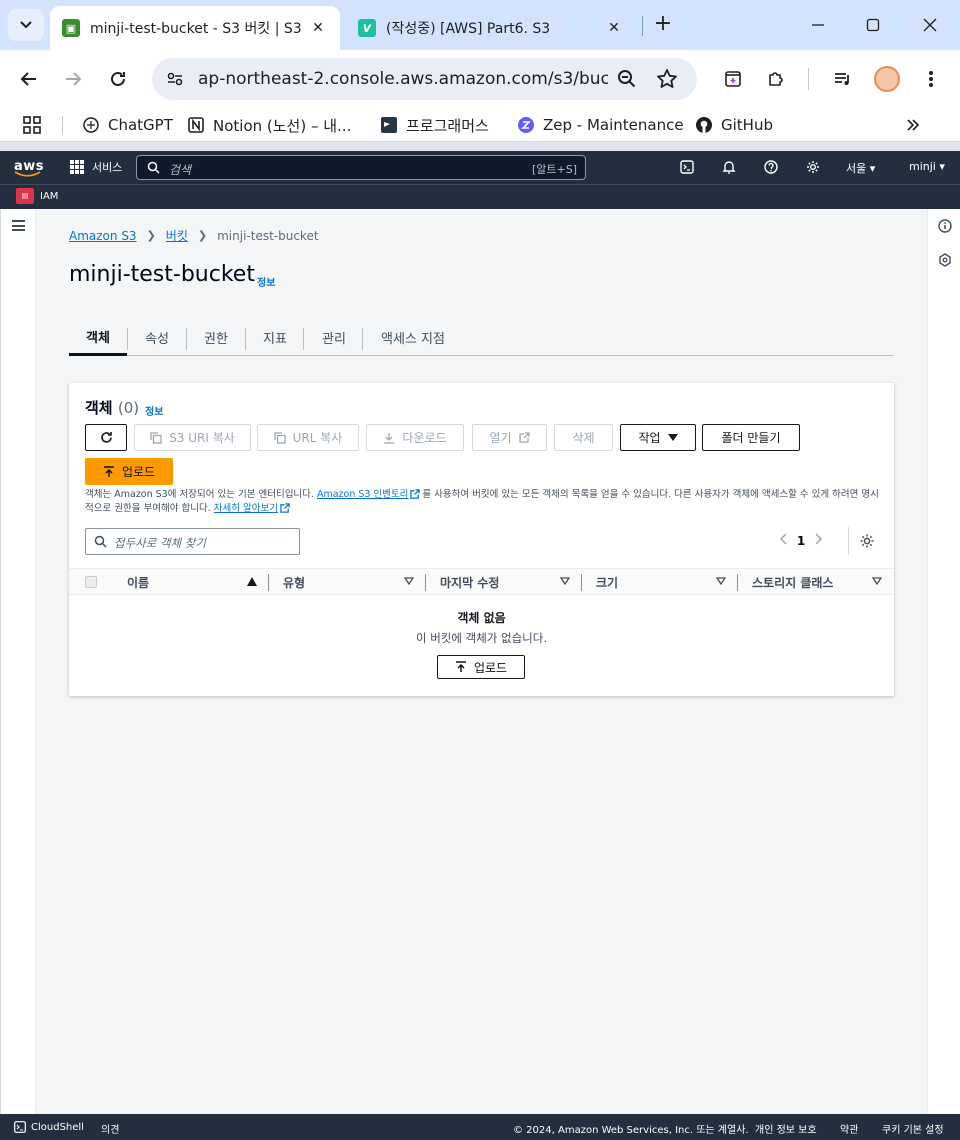  What do you see at coordinates (129, 471) in the screenshot?
I see `upload-button: 업로드` at bounding box center [129, 471].